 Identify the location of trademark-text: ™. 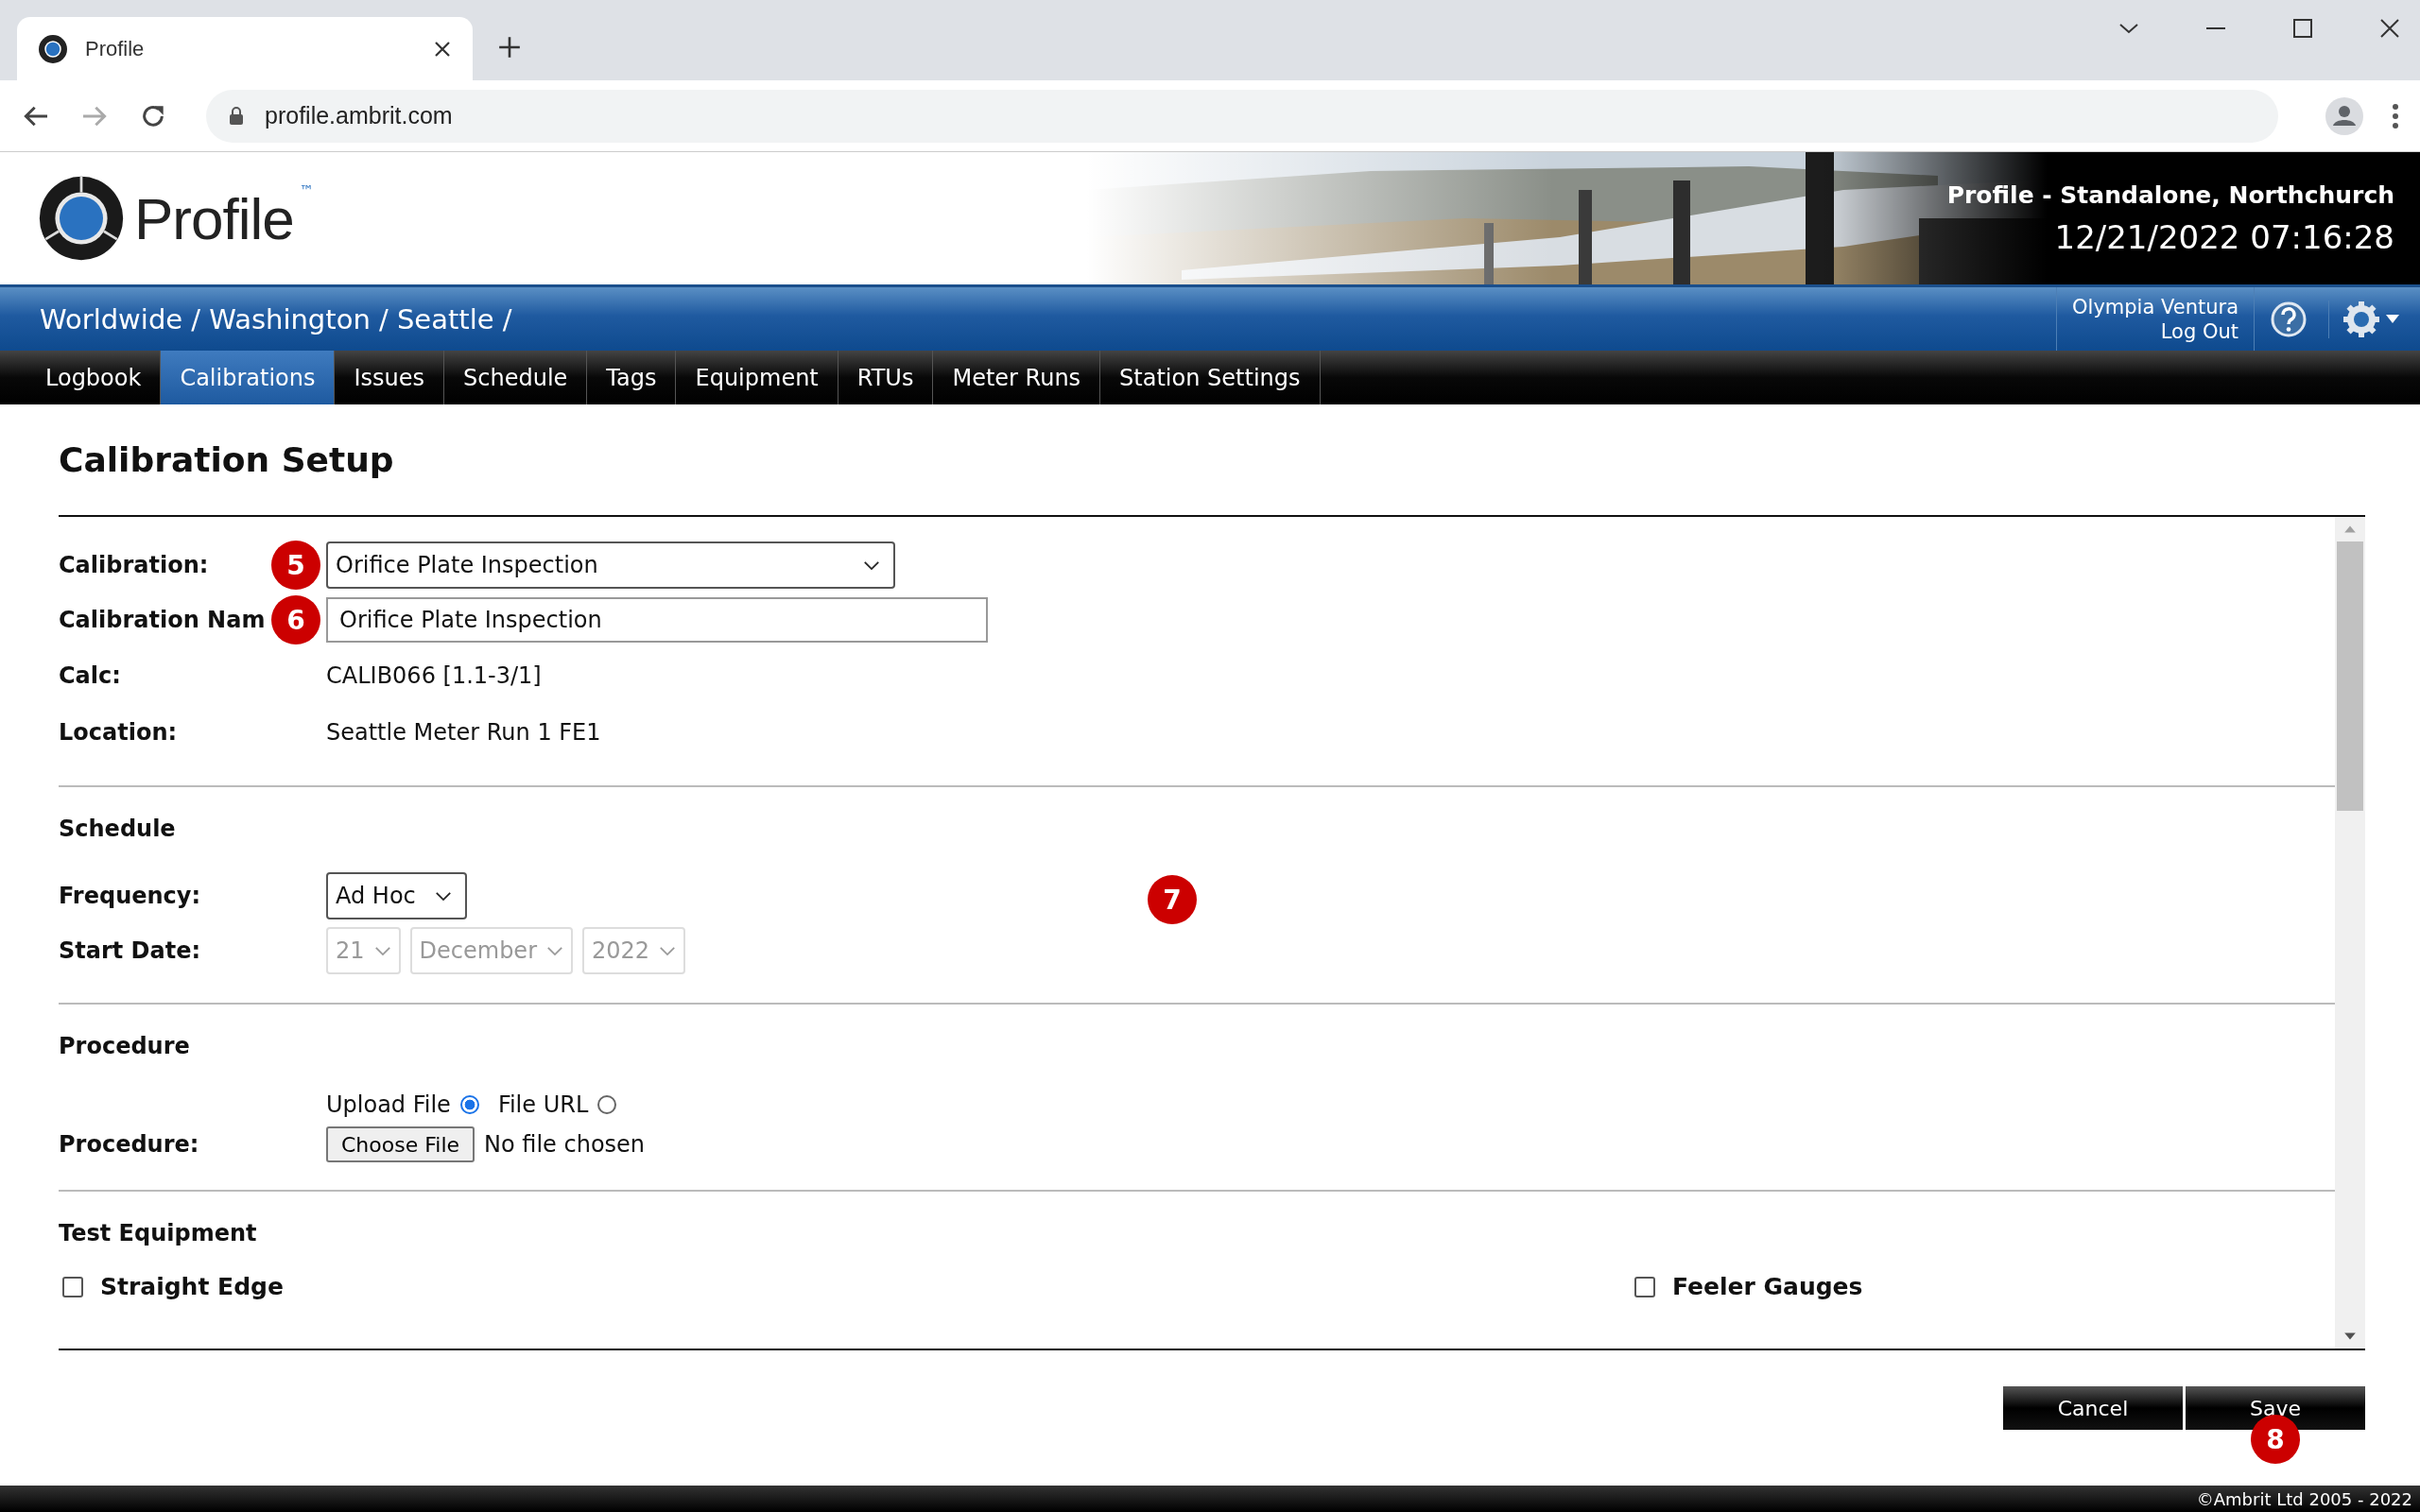
(306, 190).